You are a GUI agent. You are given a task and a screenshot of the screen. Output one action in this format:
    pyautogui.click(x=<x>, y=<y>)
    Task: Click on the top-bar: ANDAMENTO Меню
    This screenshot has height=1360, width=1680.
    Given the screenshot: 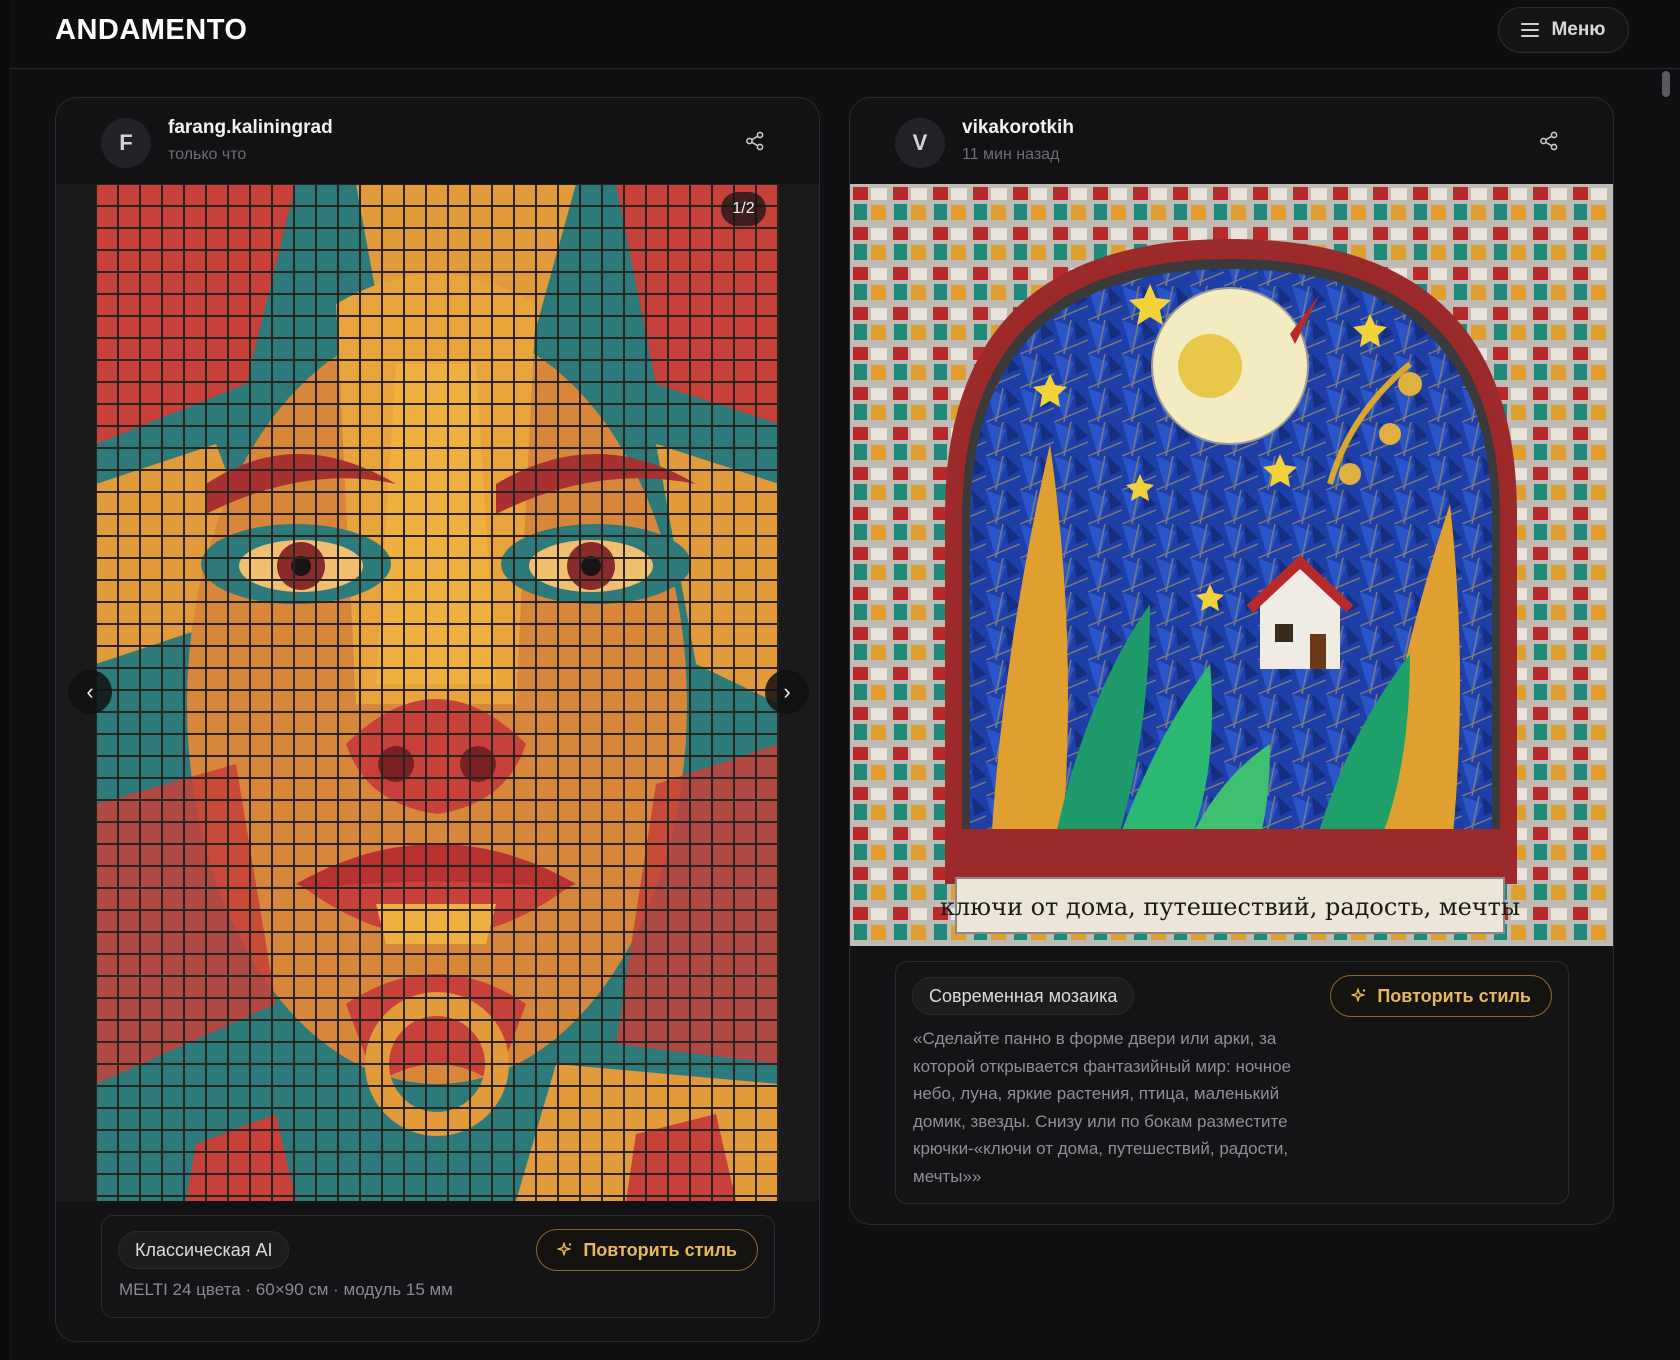 What is the action you would take?
    pyautogui.click(x=845, y=34)
    